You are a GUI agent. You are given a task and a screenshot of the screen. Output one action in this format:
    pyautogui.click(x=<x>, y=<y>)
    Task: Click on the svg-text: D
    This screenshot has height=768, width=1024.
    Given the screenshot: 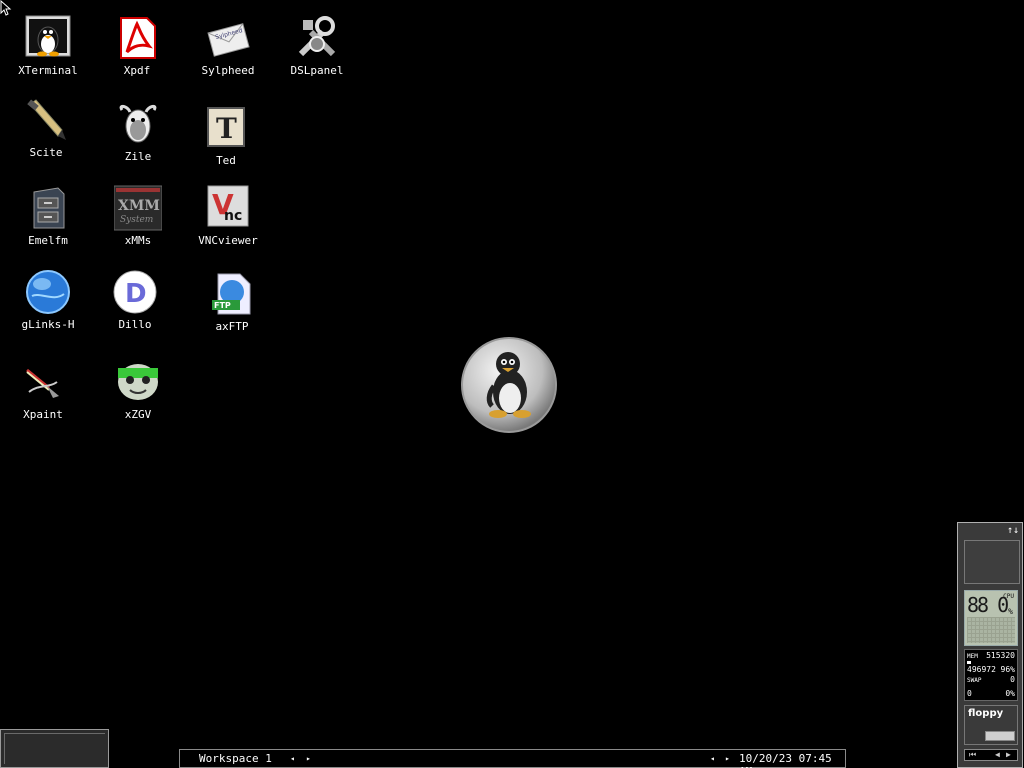 What is the action you would take?
    pyautogui.click(x=136, y=294)
    